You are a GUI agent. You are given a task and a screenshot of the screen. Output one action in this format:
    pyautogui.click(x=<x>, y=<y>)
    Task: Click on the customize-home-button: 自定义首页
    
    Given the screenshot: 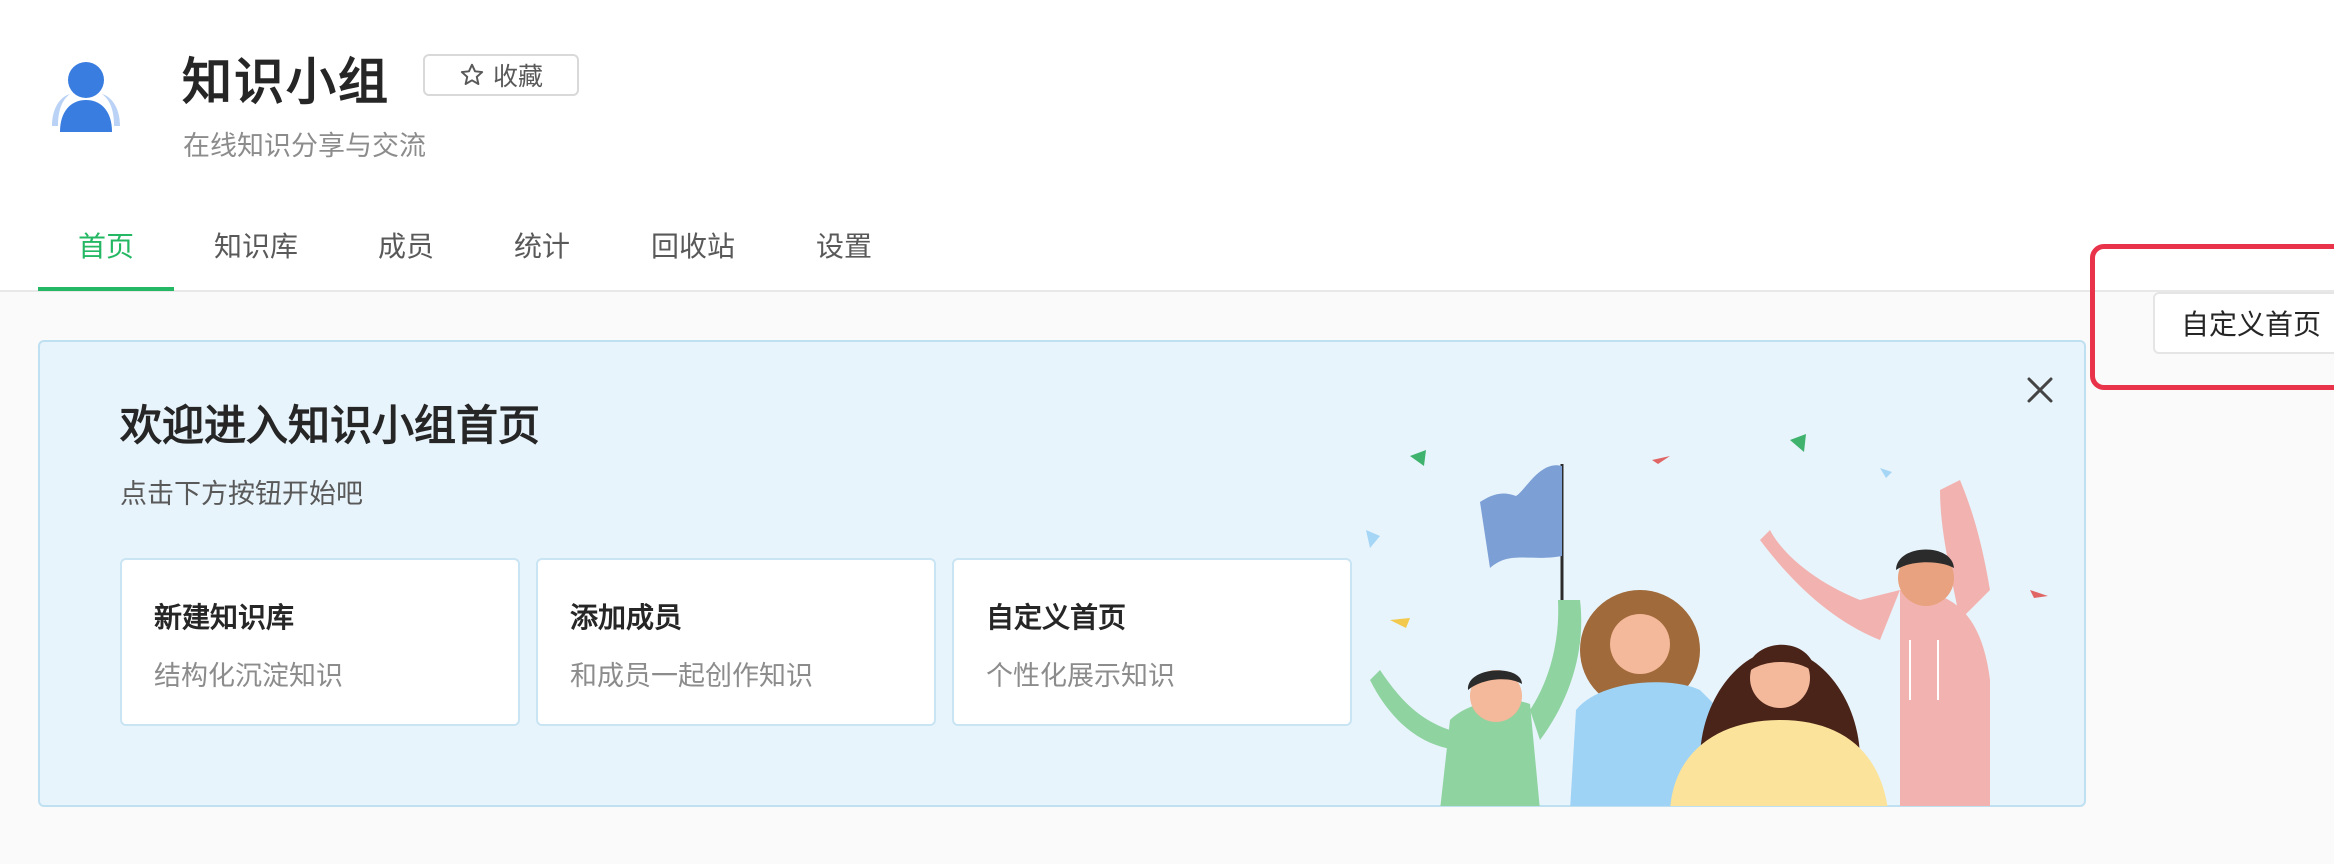 What is the action you would take?
    pyautogui.click(x=2243, y=323)
    